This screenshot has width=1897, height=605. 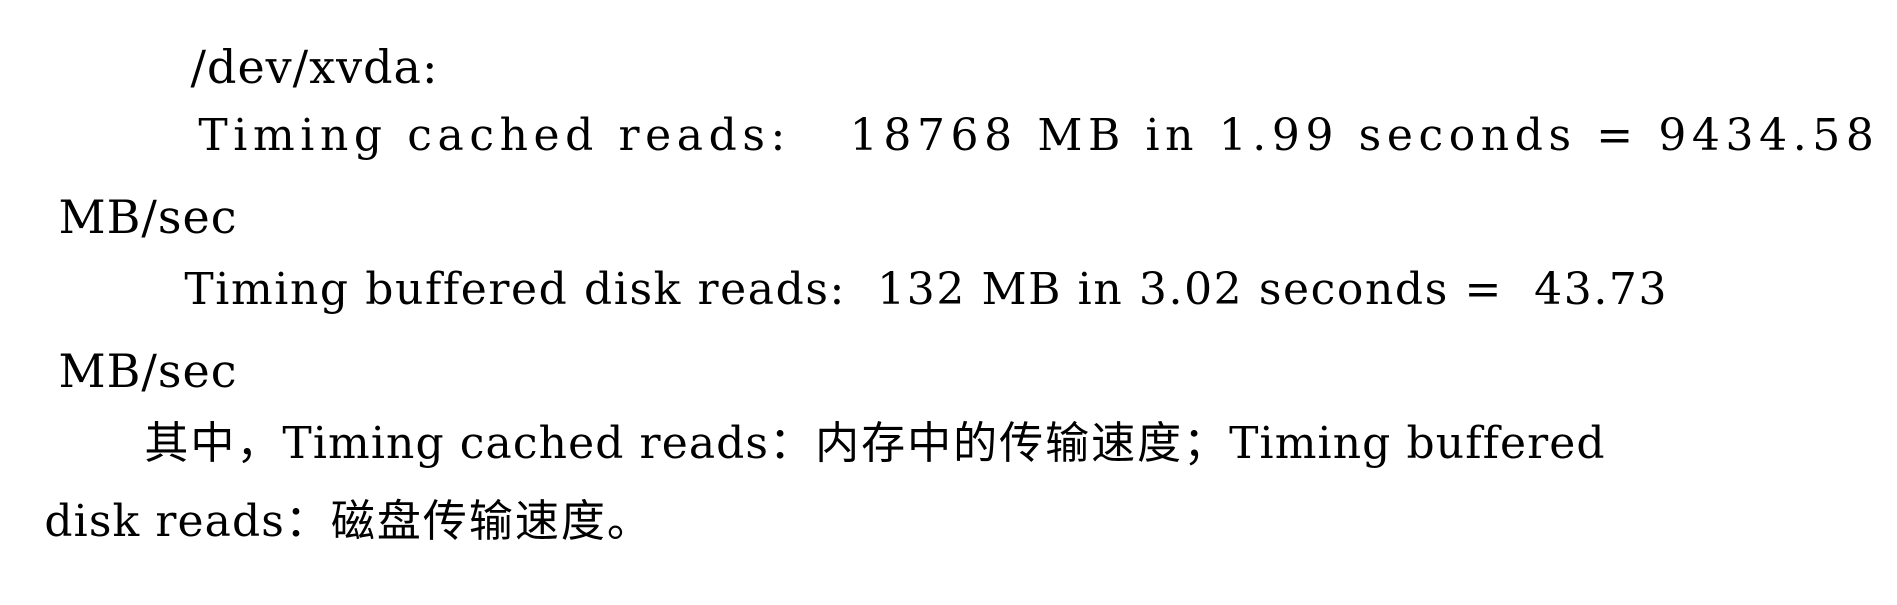 I want to click on buffered-reads-label: Timing buffered disk reads:, so click(x=515, y=289).